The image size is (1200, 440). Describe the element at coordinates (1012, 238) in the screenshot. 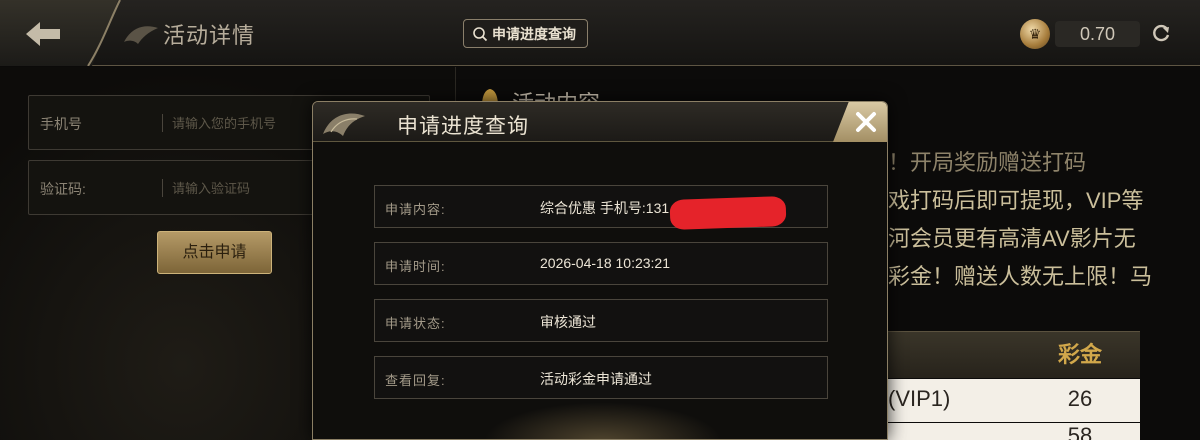

I see `content-text-line: 河会员更有高清AV影片无` at that location.